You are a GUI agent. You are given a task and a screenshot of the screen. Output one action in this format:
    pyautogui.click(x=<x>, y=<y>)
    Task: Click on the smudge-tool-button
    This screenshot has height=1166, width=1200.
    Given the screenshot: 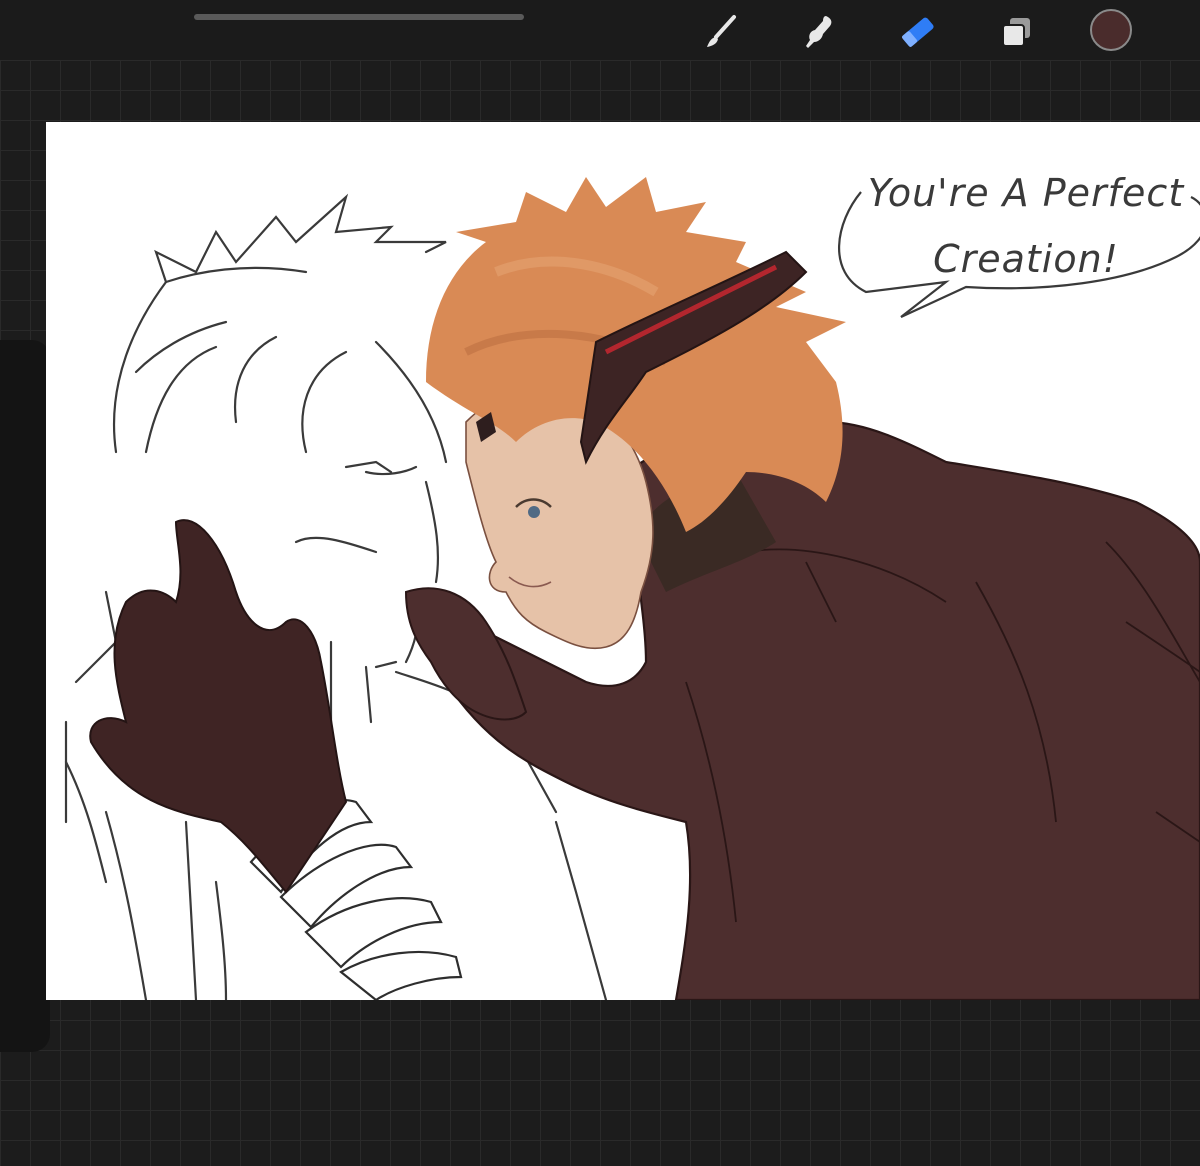 What is the action you would take?
    pyautogui.click(x=818, y=32)
    